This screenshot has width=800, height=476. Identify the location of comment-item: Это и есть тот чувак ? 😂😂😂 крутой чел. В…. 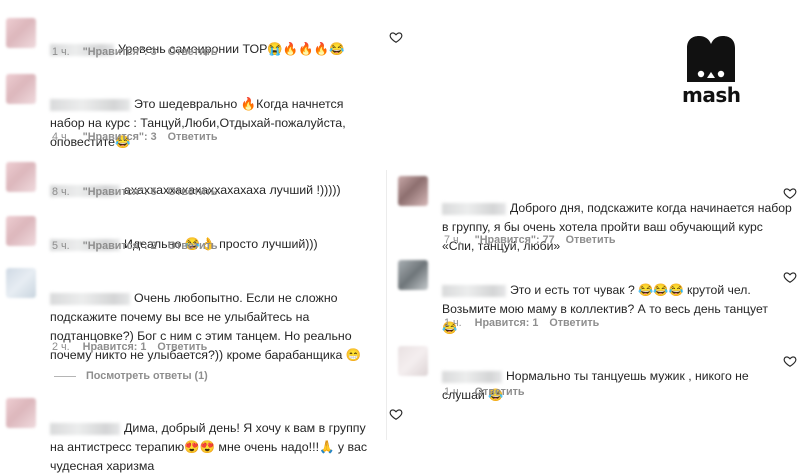
(598, 296).